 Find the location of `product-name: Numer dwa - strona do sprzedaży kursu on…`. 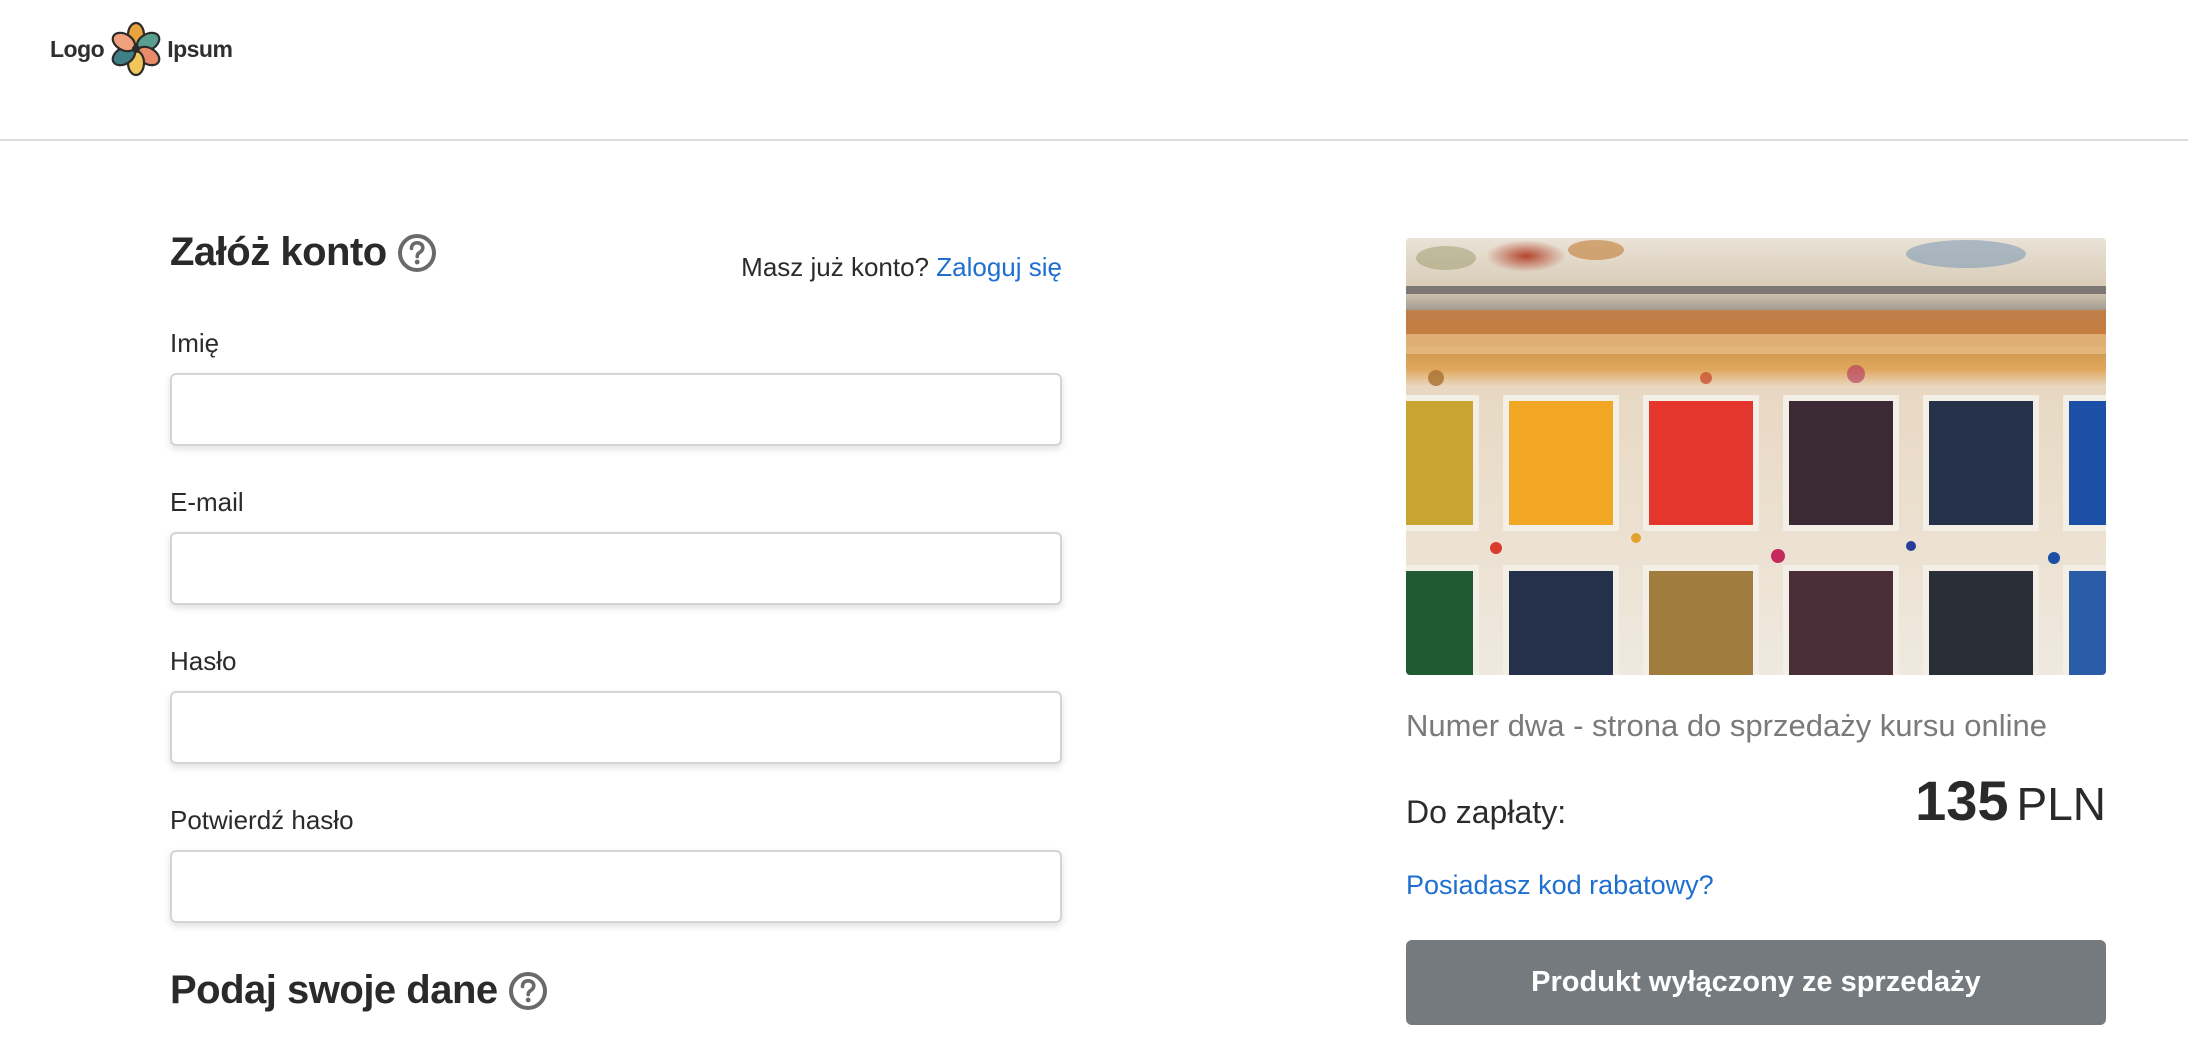

product-name: Numer dwa - strona do sprzedaży kursu on… is located at coordinates (1726, 725).